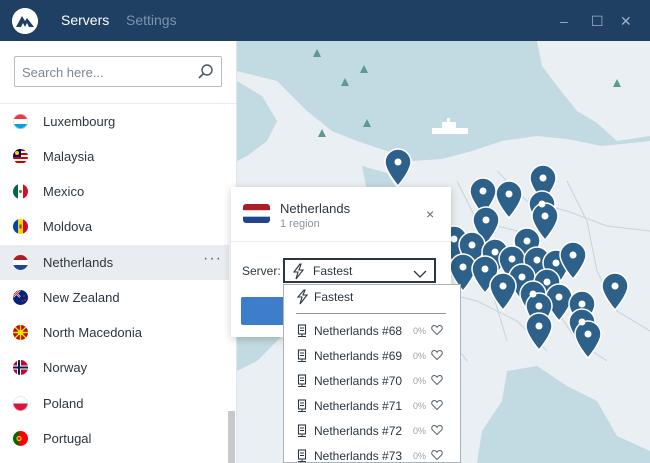 This screenshot has height=463, width=650. Describe the element at coordinates (20, 403) in the screenshot. I see `poland-flag-icon` at that location.